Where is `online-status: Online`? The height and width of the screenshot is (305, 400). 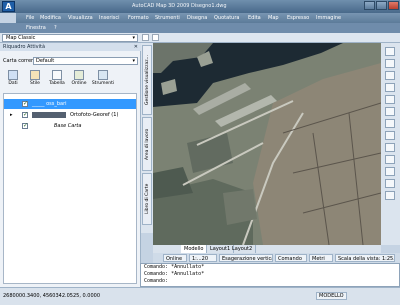
online-status: Online is located at coordinates (175, 258).